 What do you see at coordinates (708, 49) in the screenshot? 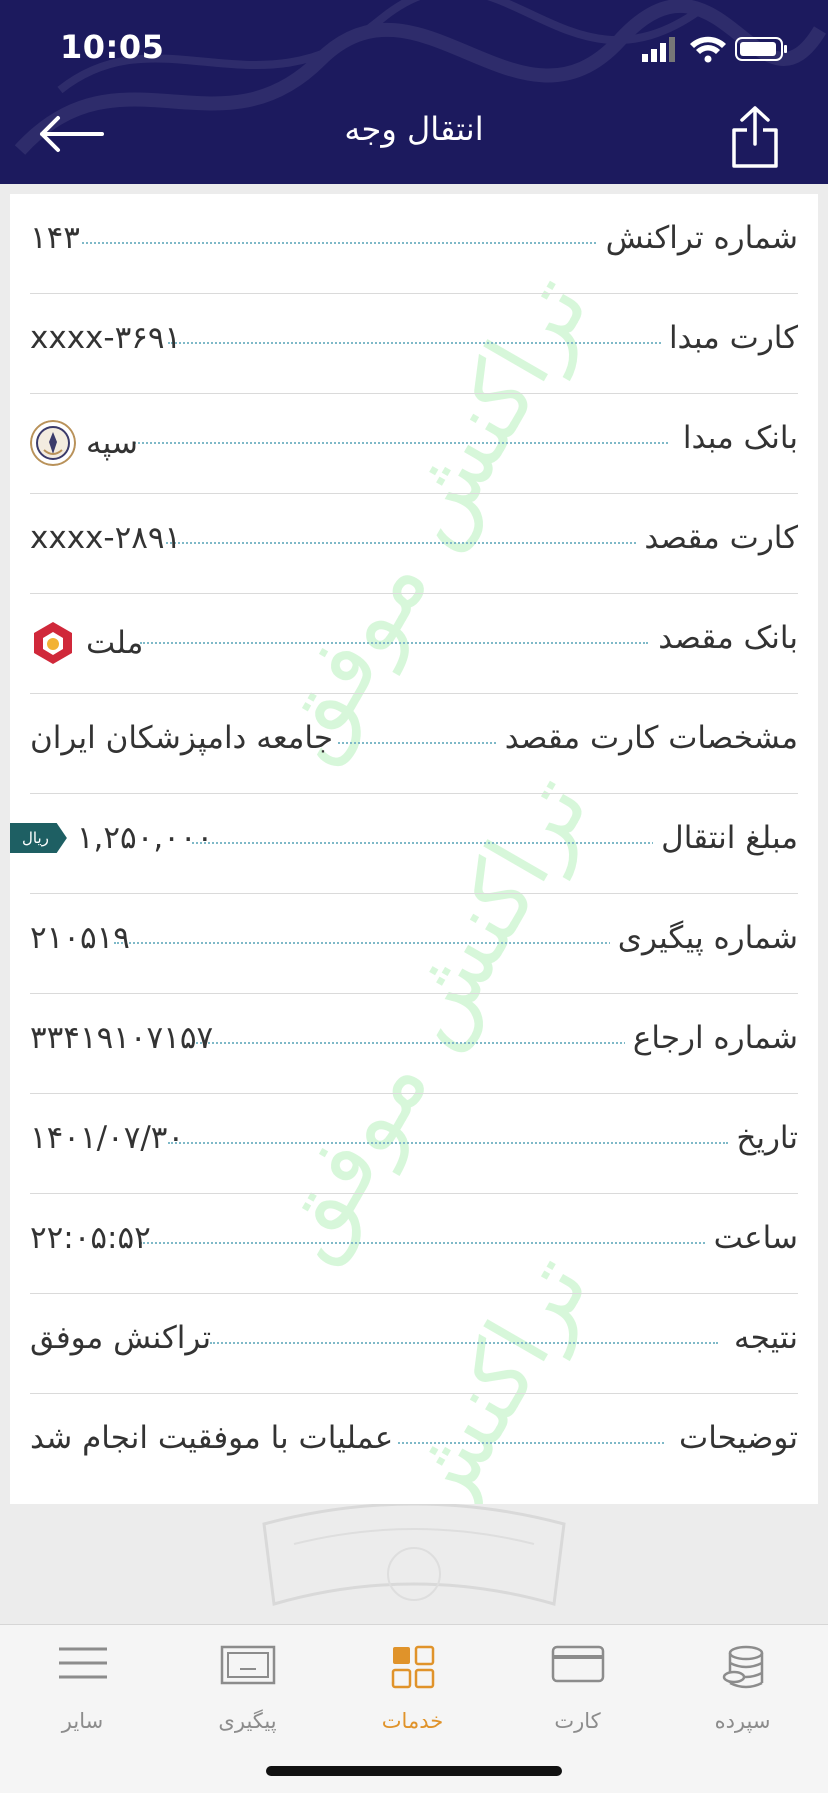
I see `wifi-icon` at bounding box center [708, 49].